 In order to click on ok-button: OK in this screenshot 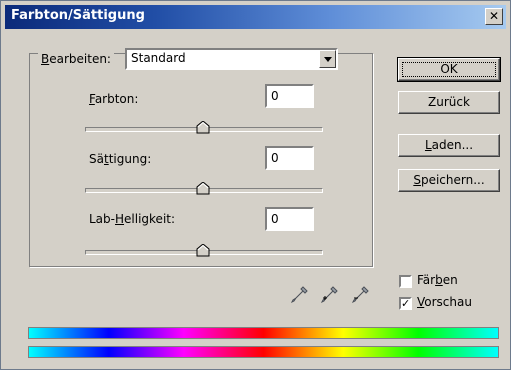, I will do `click(449, 69)`.